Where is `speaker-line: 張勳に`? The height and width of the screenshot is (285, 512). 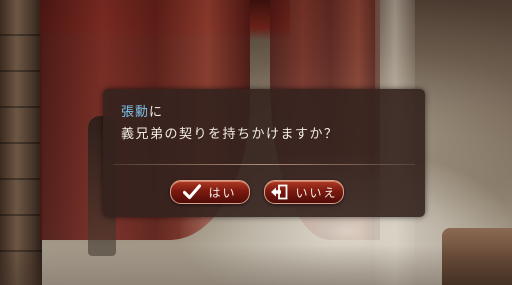
speaker-line: 張勳に is located at coordinates (142, 110).